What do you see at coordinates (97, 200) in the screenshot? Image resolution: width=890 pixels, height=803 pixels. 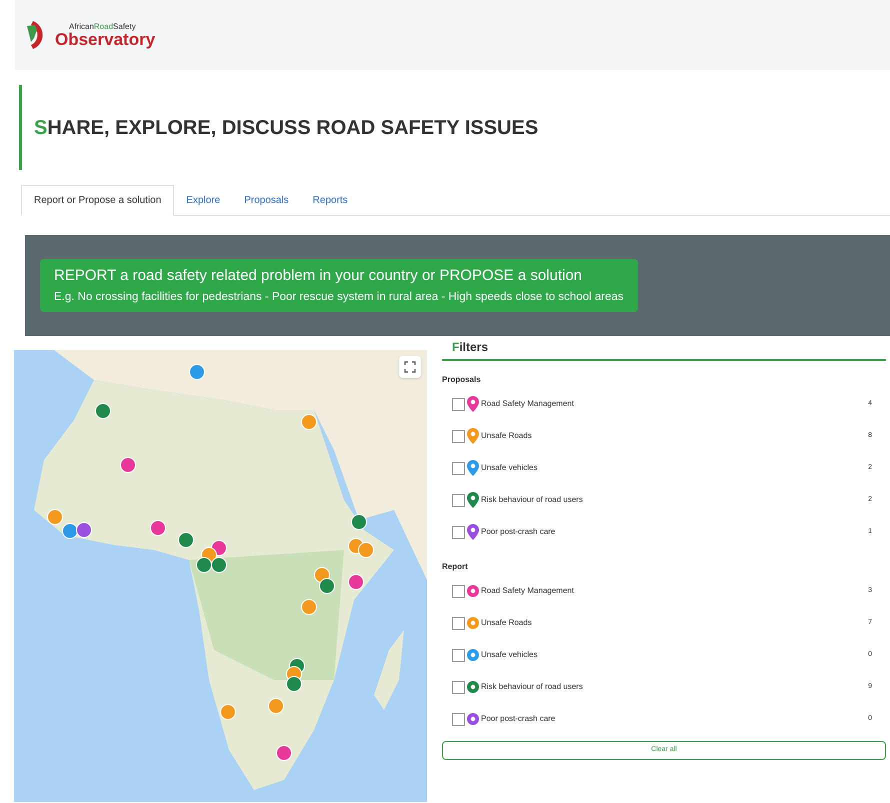 I see `tab: Report or Propose a solution` at bounding box center [97, 200].